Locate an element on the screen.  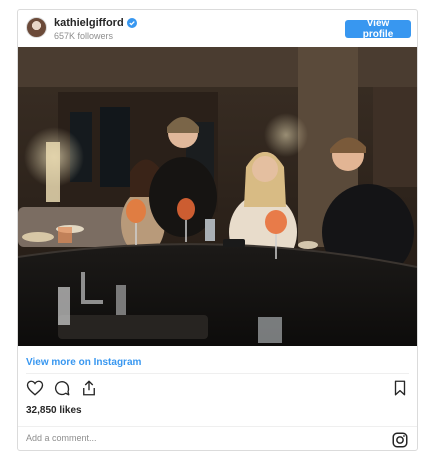
avatar is located at coordinates (36, 27).